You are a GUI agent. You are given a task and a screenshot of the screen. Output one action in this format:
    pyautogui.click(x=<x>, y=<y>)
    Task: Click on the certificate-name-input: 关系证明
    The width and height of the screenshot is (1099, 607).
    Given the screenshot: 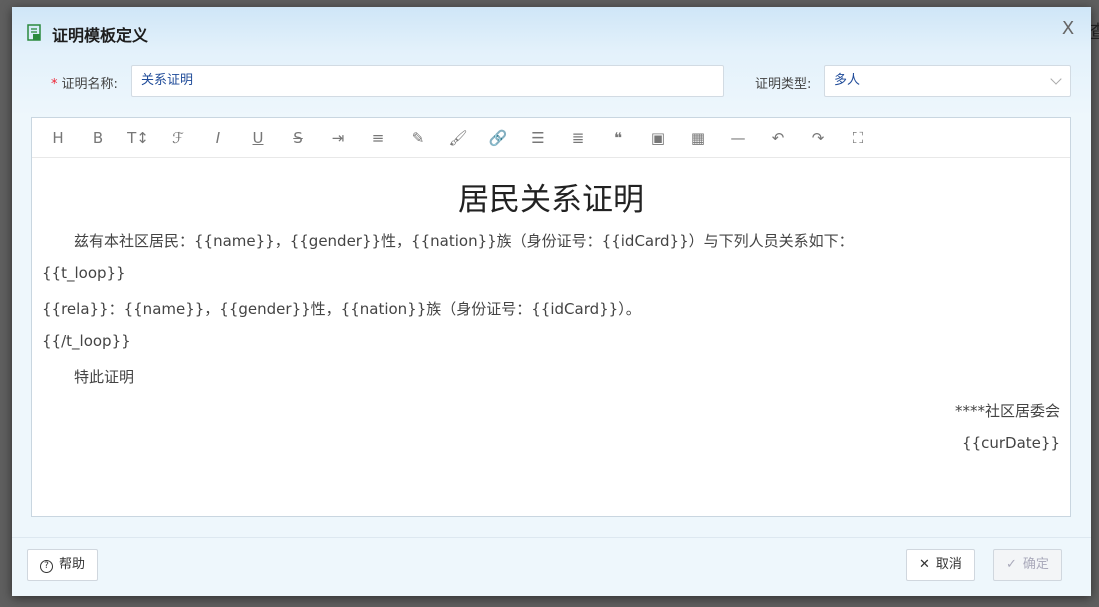 What is the action you would take?
    pyautogui.click(x=427, y=81)
    